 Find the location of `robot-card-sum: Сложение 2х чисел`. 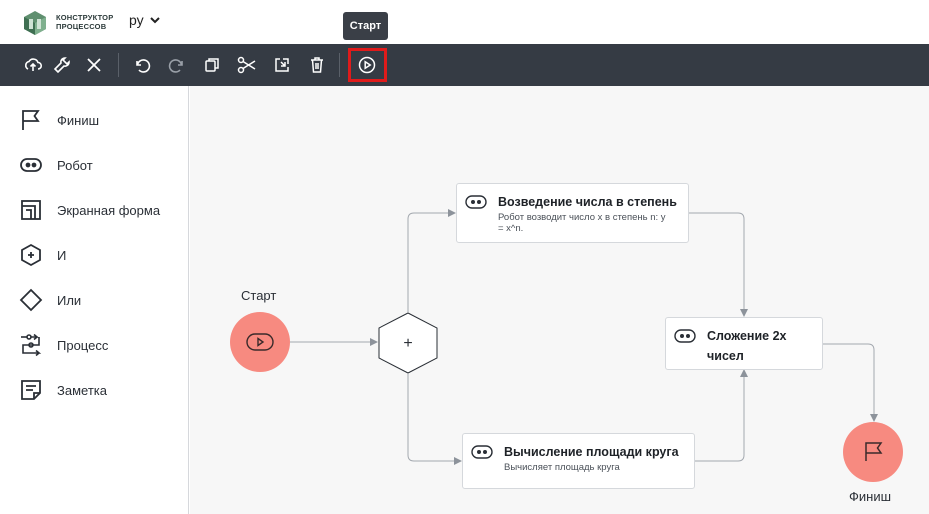

robot-card-sum: Сложение 2х чисел is located at coordinates (744, 343).